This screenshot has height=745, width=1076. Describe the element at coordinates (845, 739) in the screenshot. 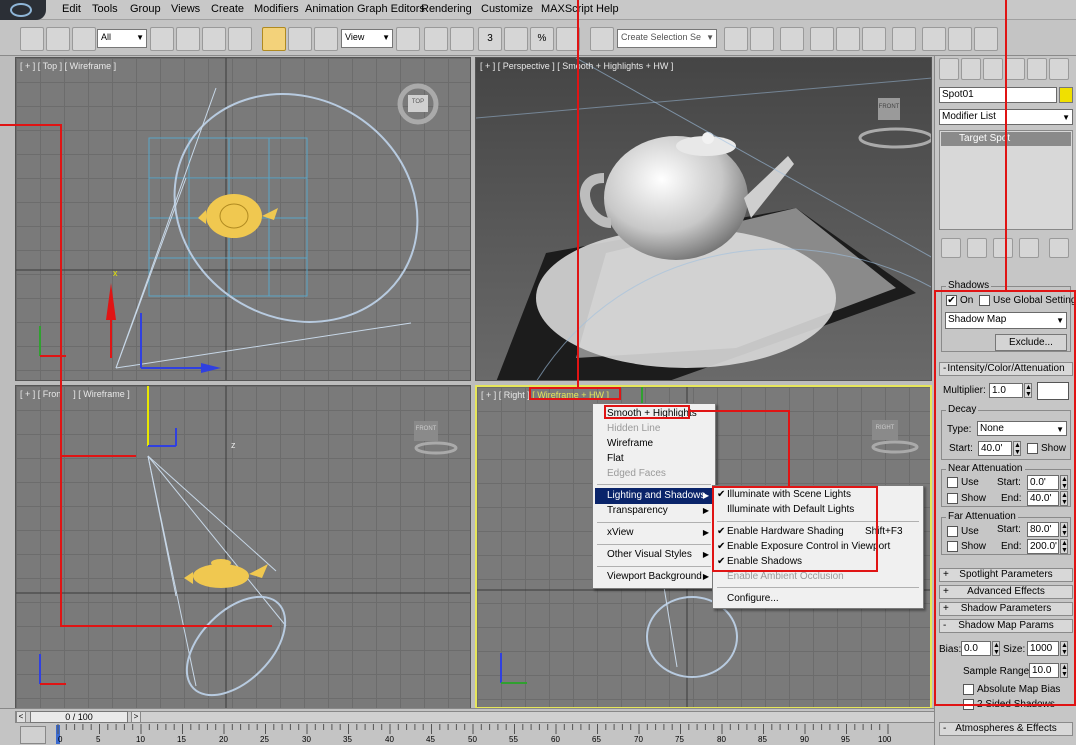

I see `tick-label-95: 95` at that location.